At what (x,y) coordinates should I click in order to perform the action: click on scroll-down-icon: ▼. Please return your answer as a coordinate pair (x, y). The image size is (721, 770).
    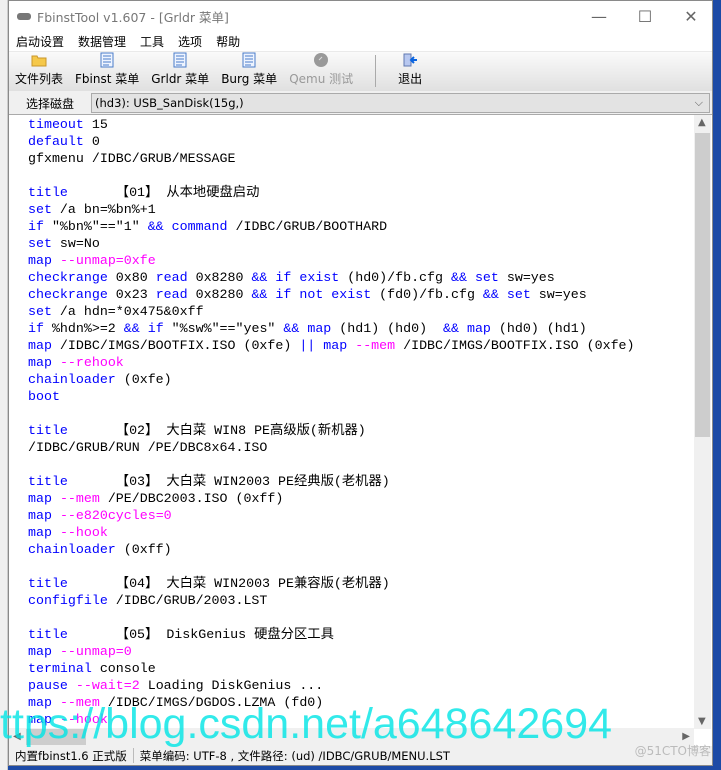
    Looking at the image, I should click on (702, 721).